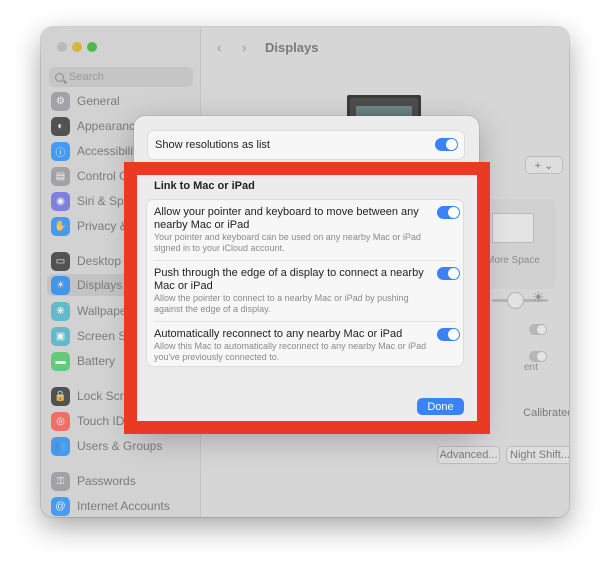 This screenshot has height=571, width=610. Describe the element at coordinates (92, 47) in the screenshot. I see `zoom-window-button` at that location.